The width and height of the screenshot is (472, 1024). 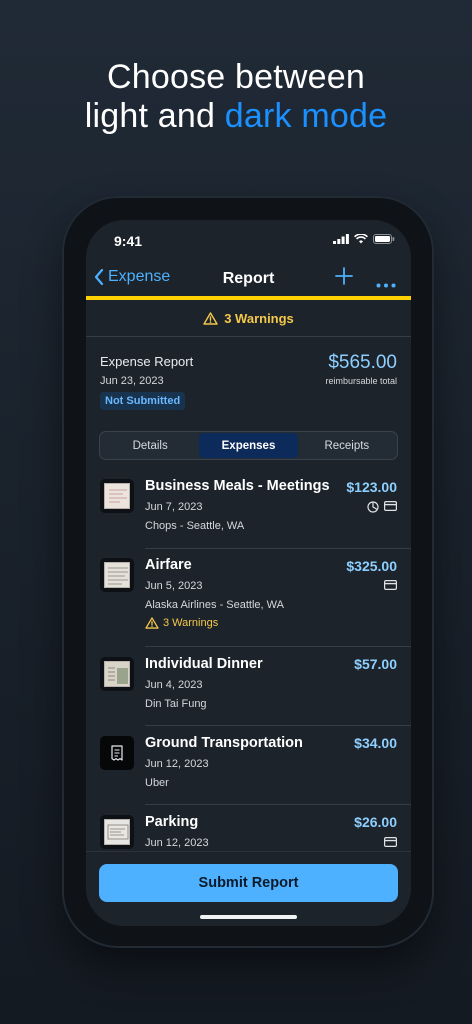 What do you see at coordinates (195, 526) in the screenshot?
I see `expense-merchant: Chops - Seattle, WA` at bounding box center [195, 526].